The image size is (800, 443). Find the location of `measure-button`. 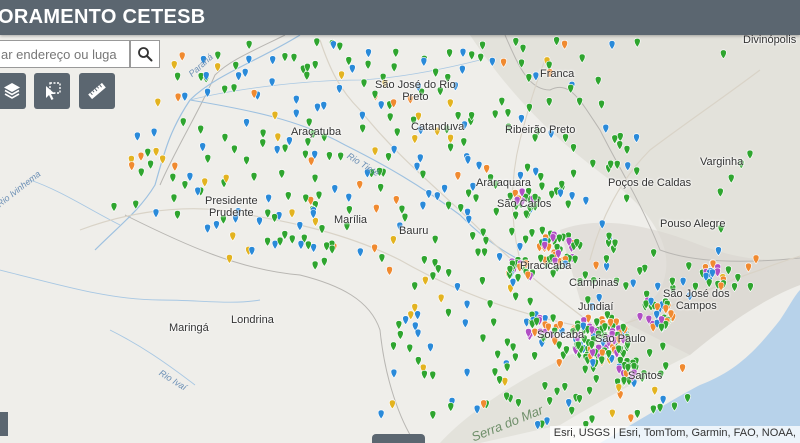

measure-button is located at coordinates (97, 91).